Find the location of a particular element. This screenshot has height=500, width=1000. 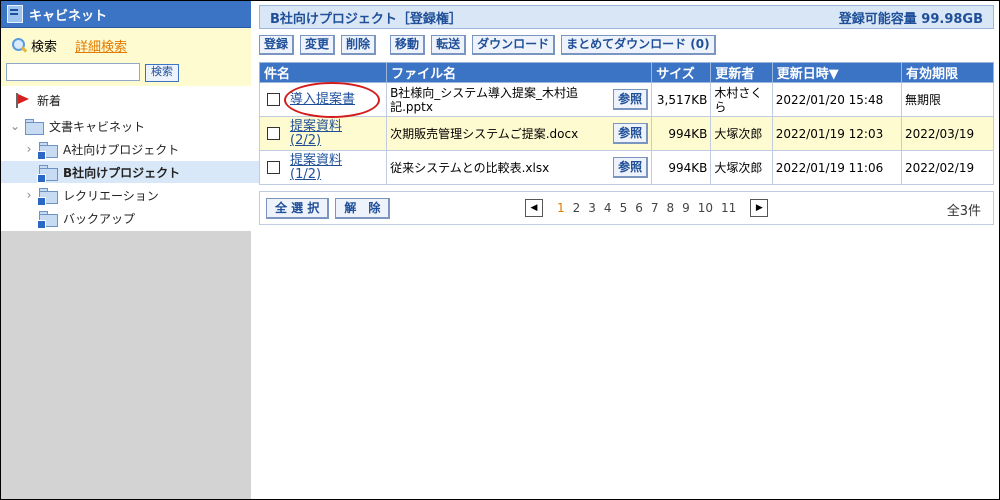

download-button: ダウンロード is located at coordinates (514, 45).